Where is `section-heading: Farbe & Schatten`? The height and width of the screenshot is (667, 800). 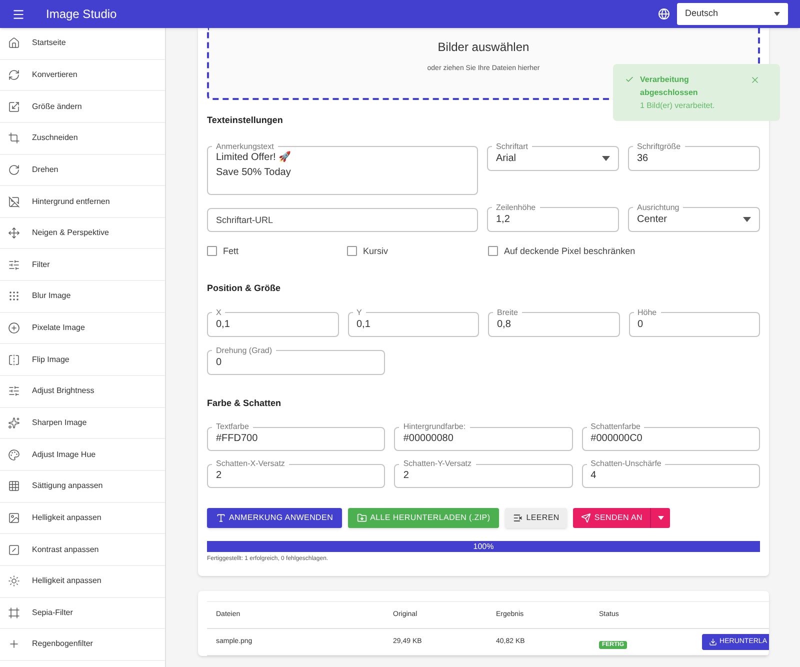
section-heading: Farbe & Schatten is located at coordinates (244, 403).